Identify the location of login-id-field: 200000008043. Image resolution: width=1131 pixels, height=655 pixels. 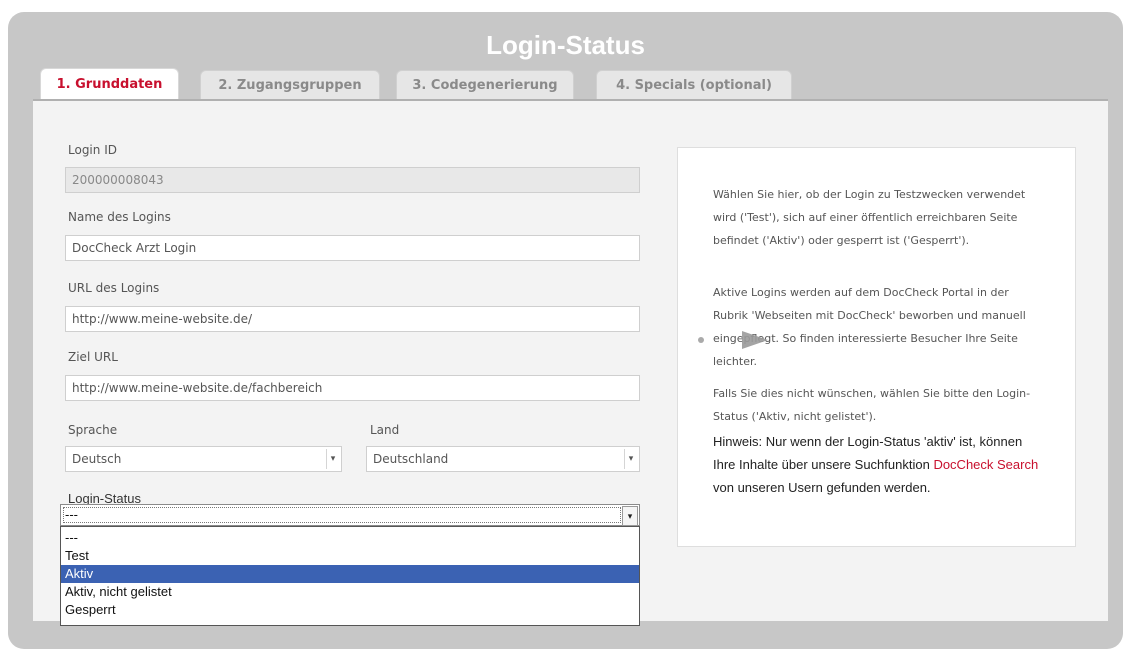
(352, 180).